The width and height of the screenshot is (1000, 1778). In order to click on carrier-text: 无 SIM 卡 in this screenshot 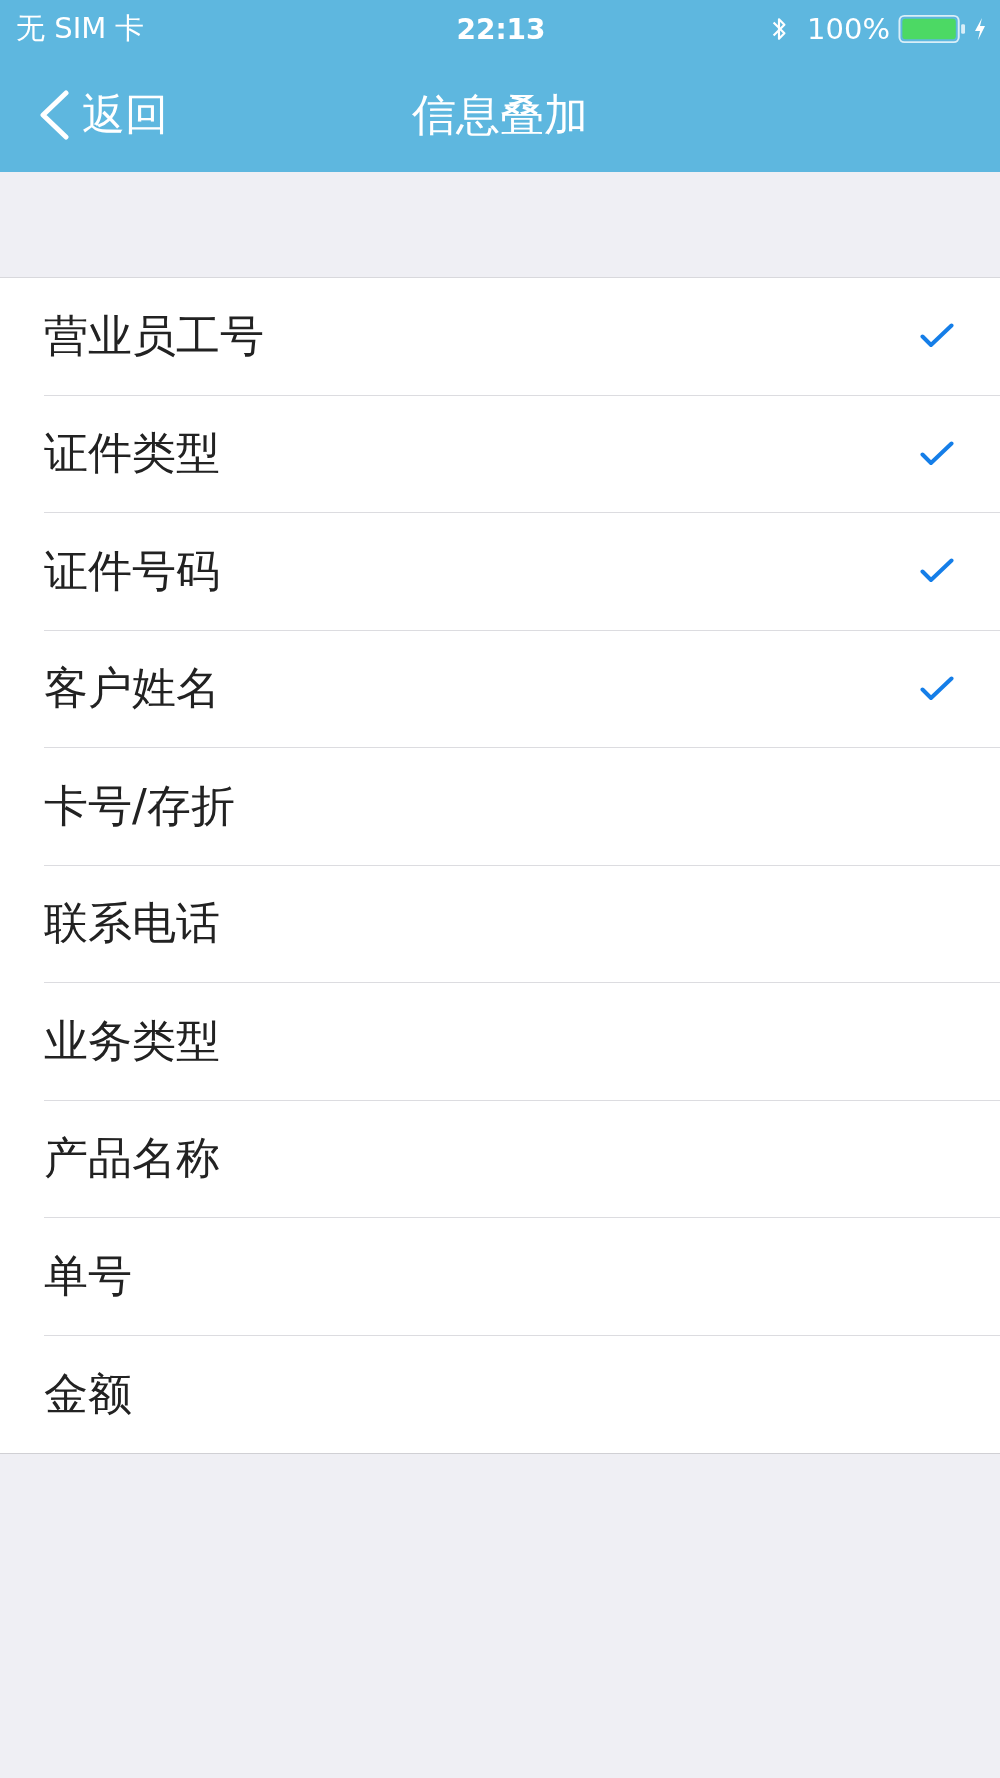, I will do `click(80, 28)`.